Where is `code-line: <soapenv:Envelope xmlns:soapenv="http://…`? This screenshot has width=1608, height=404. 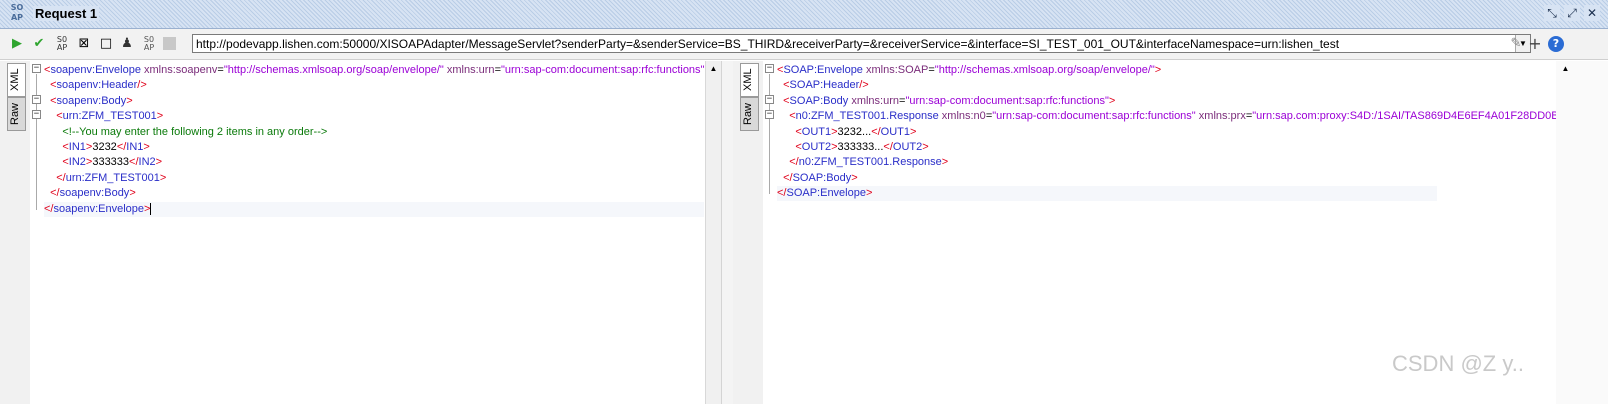
code-line: <soapenv:Envelope xmlns:soapenv="http://… is located at coordinates (374, 70).